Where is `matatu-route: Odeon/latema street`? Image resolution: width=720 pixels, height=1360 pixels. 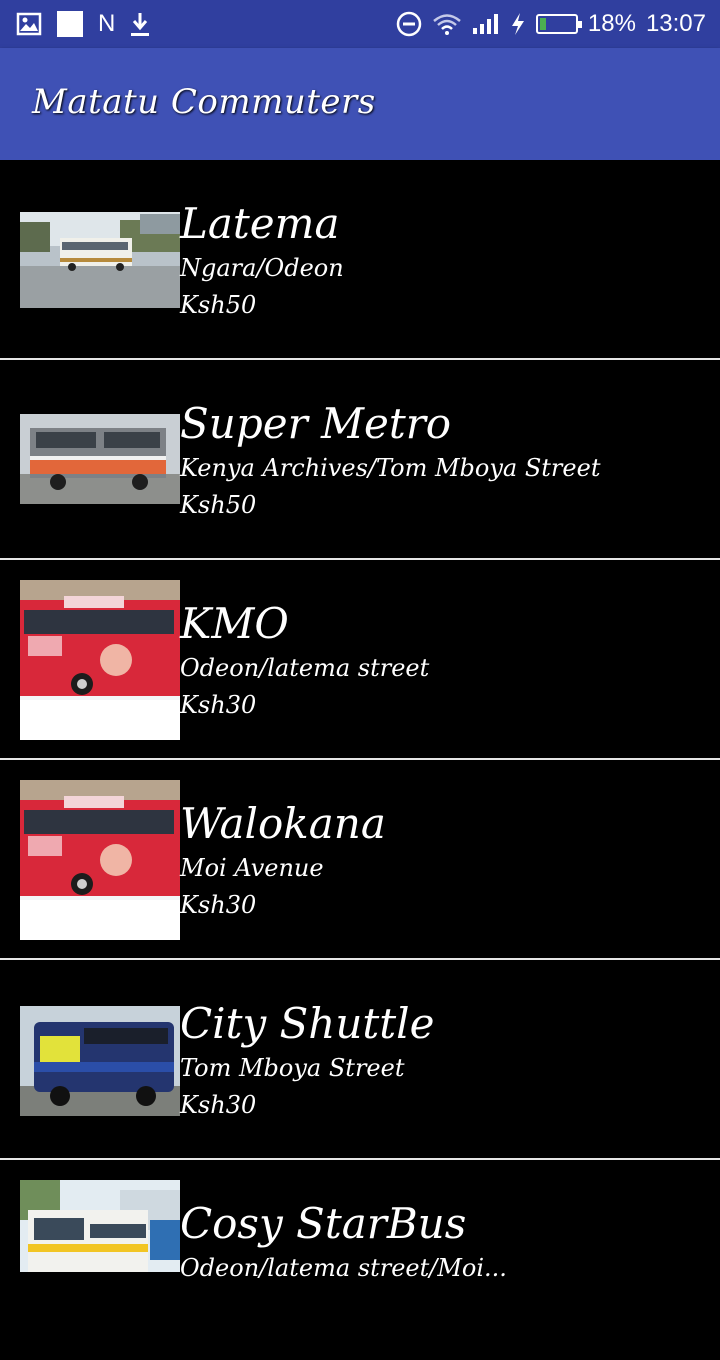 matatu-route: Odeon/latema street is located at coordinates (305, 668).